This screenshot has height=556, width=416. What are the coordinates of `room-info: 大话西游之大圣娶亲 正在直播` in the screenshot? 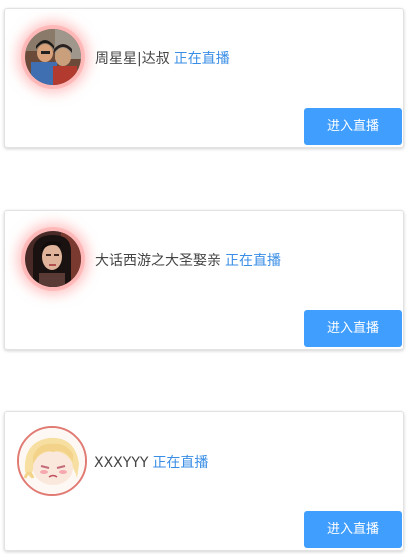 It's located at (188, 261).